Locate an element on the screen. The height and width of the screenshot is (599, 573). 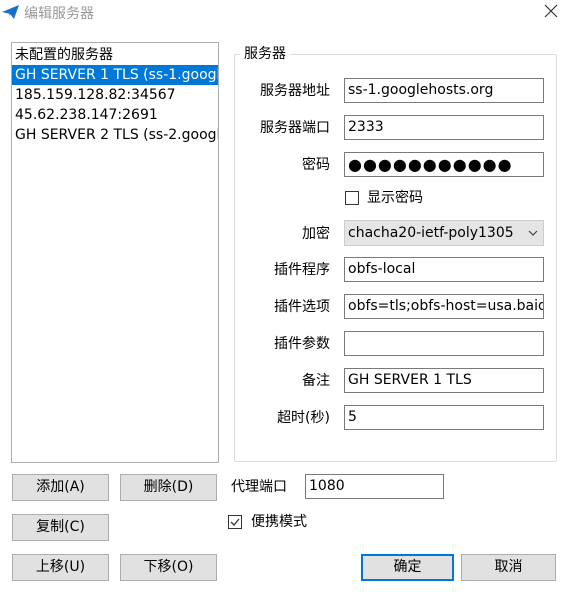
paper-plane-icon is located at coordinates (11, 12).